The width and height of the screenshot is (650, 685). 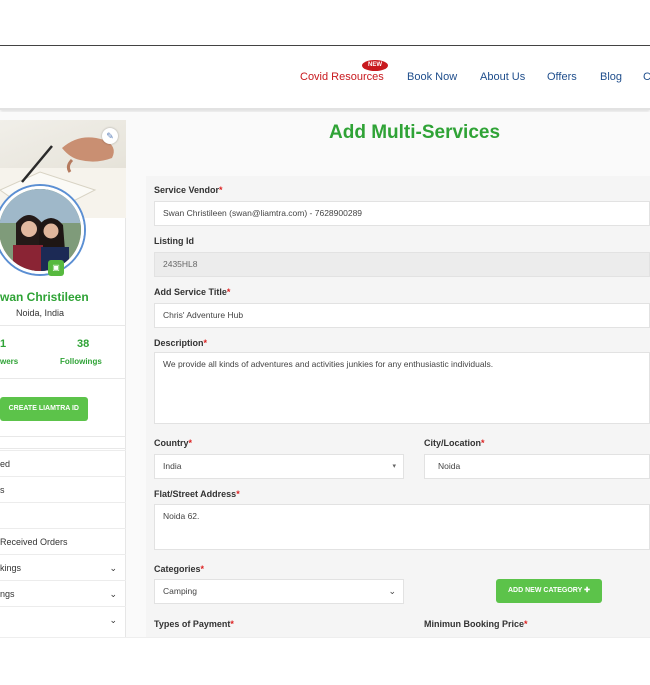 I want to click on avatar-photo, so click(x=40, y=230).